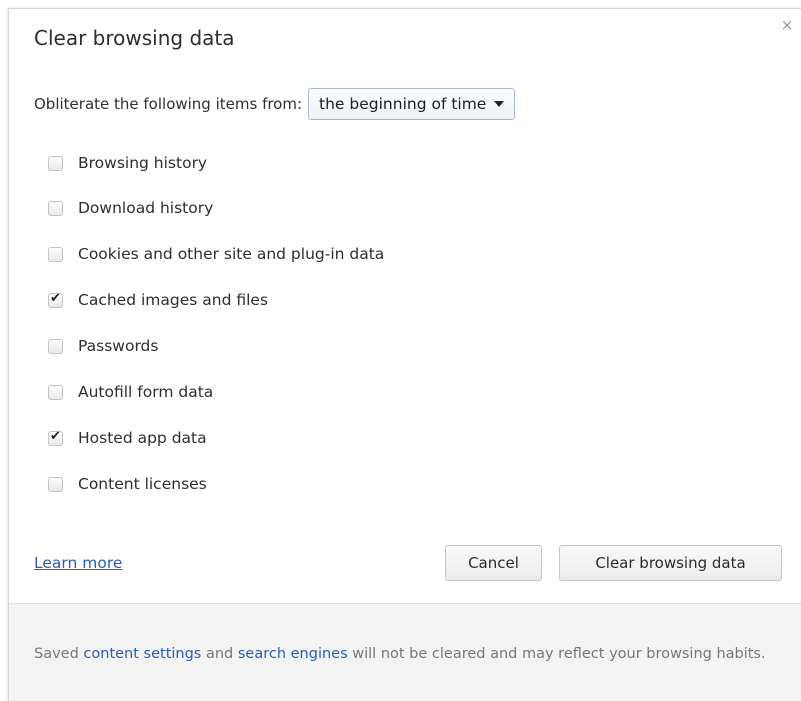  Describe the element at coordinates (168, 104) in the screenshot. I see `time-range-label: Obliterate the following items from:` at that location.